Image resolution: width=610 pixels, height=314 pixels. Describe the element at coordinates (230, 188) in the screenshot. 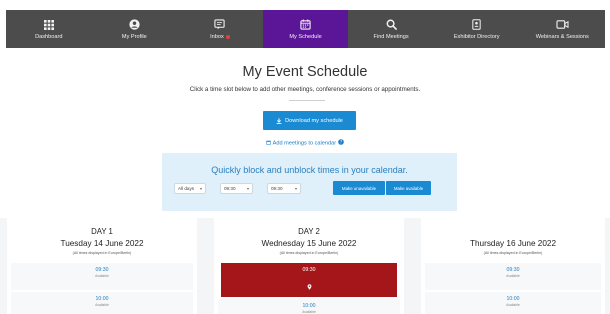

I see `from-time-value: 09:30` at that location.